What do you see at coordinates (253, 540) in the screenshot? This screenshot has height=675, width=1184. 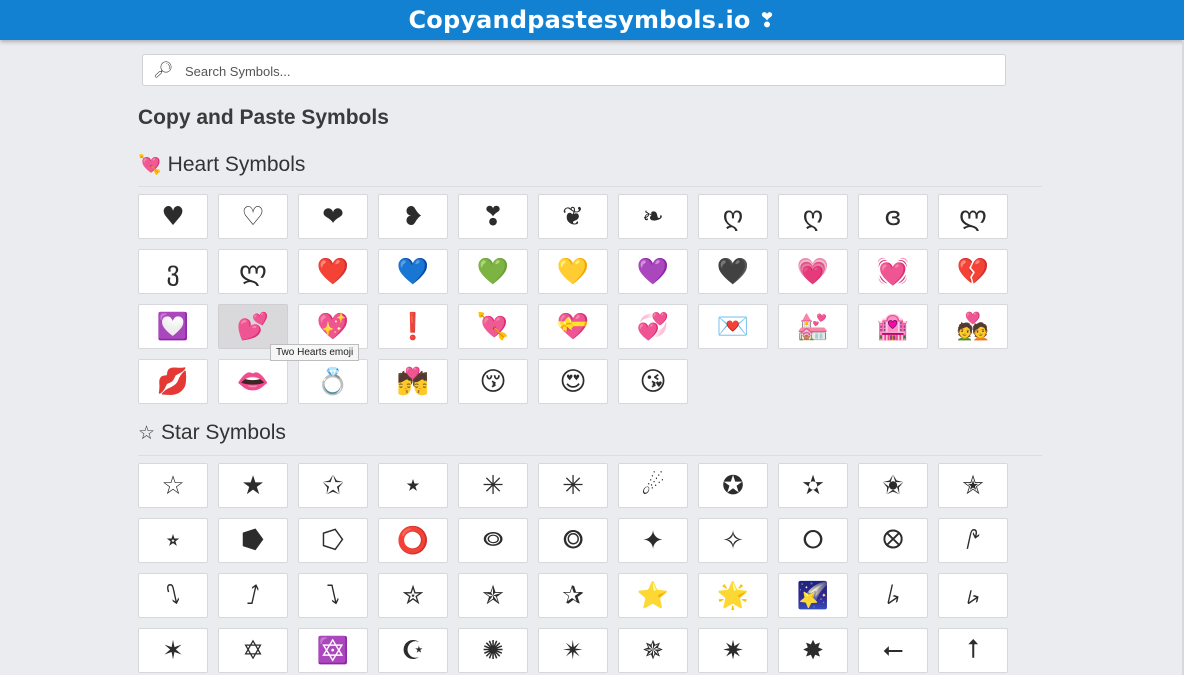 I see `symbol-button: ⭓` at bounding box center [253, 540].